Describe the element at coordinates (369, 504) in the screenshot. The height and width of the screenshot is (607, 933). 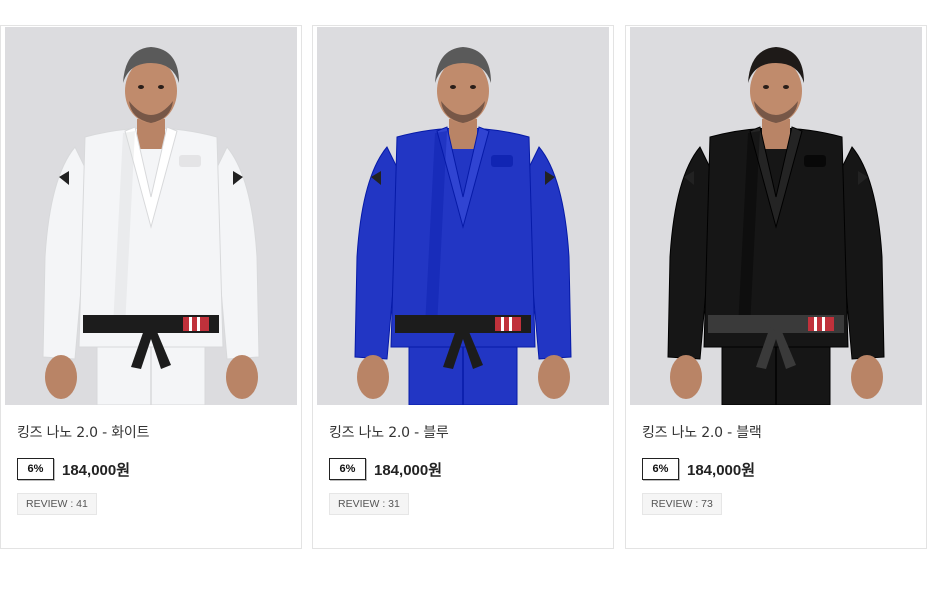
I see `review-count-badge: REVIEW : 31` at that location.